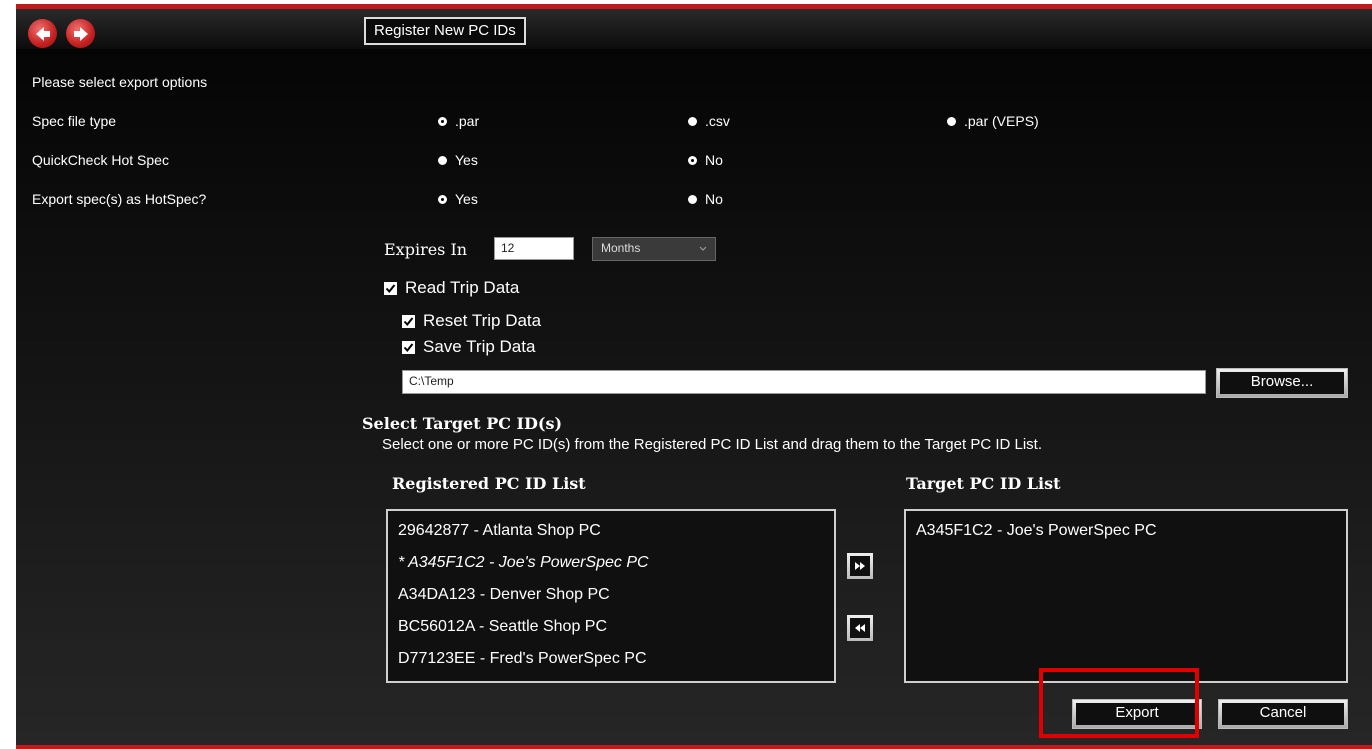 This screenshot has width=1372, height=749. Describe the element at coordinates (1126, 531) in the screenshot. I see `list-item: A345F1C2 - Joe's PowerSpec PC` at that location.